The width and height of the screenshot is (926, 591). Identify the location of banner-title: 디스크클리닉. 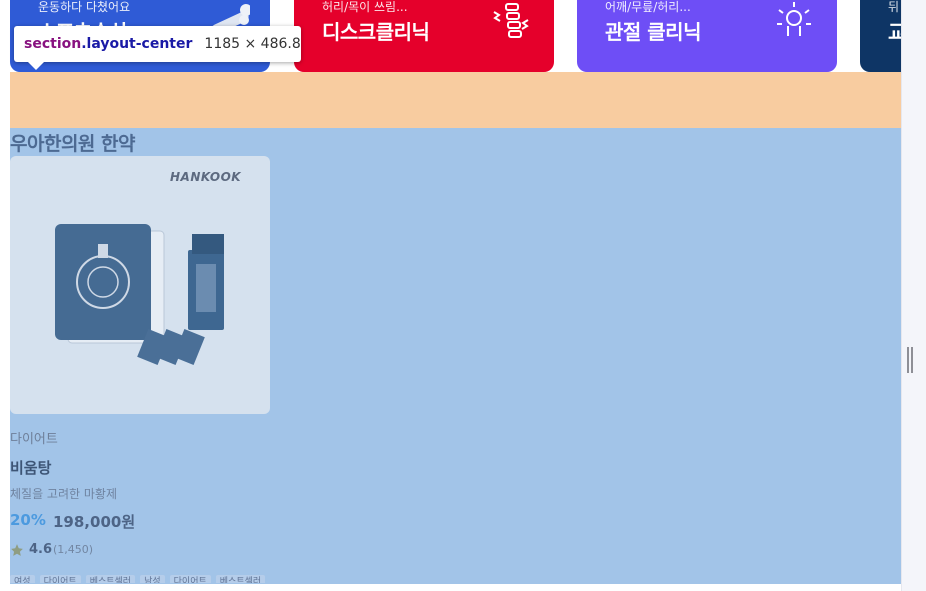
(376, 32).